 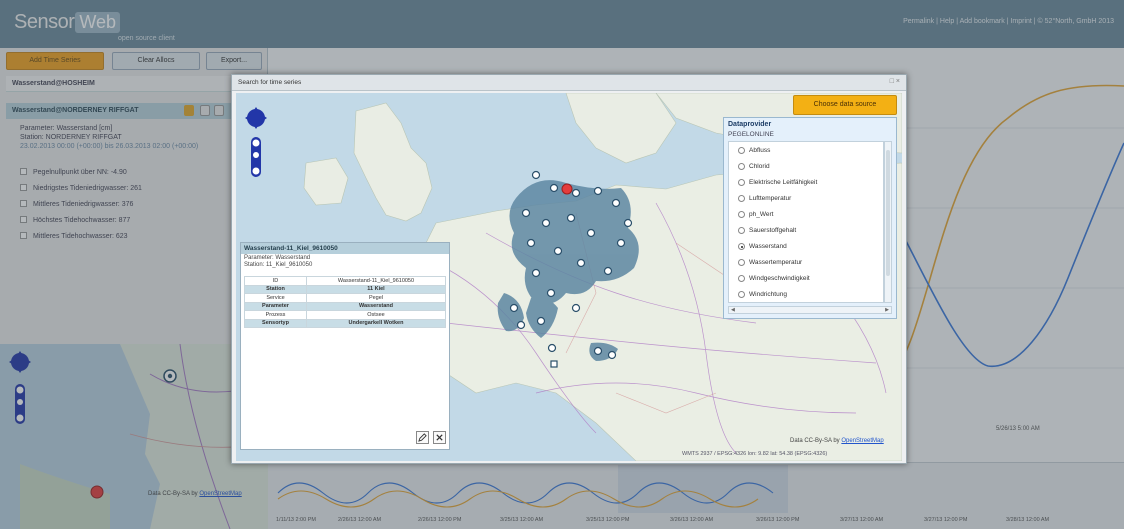 What do you see at coordinates (761, 214) in the screenshot?
I see `option-label: ph_Wert` at bounding box center [761, 214].